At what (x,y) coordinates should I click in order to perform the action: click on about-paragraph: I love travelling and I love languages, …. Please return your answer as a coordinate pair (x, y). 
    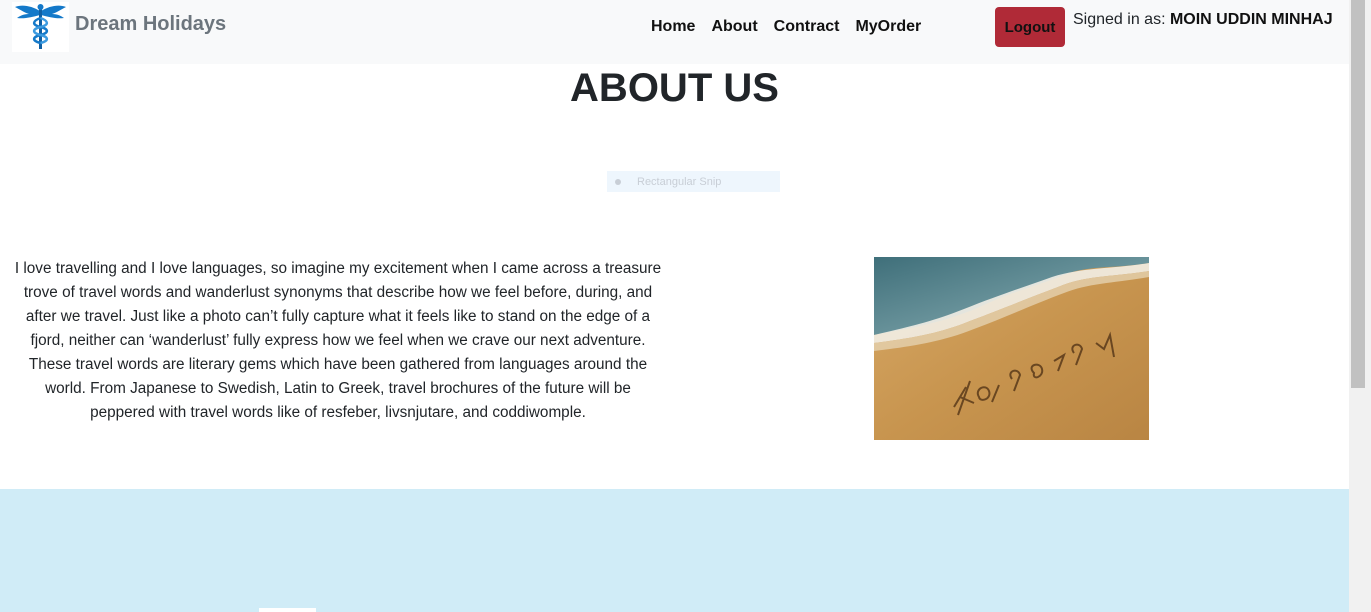
    Looking at the image, I should click on (338, 340).